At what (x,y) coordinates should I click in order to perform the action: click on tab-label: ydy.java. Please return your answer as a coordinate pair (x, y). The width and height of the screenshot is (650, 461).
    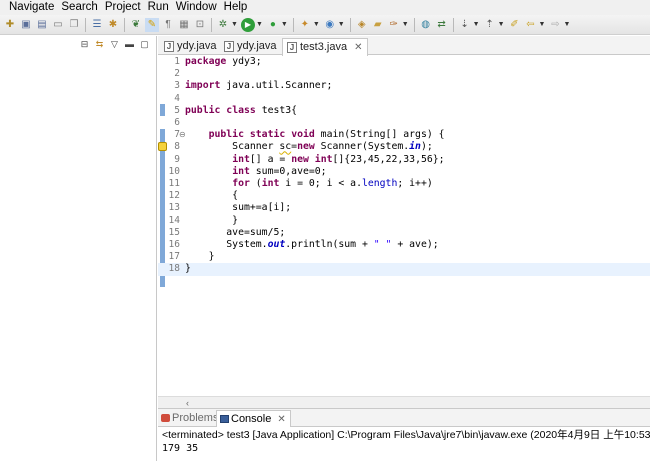
    Looking at the image, I should click on (257, 46).